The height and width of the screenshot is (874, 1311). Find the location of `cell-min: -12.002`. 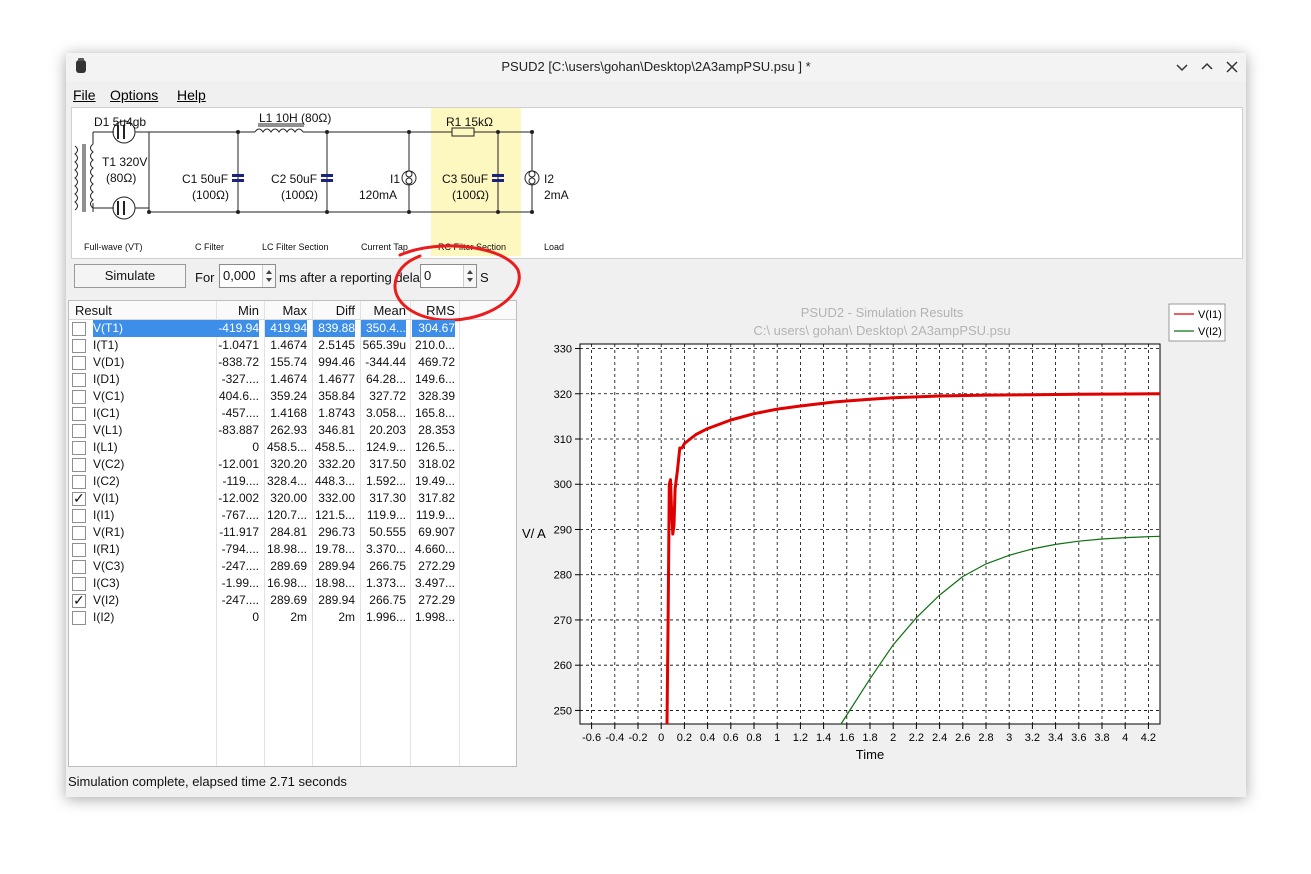

cell-min: -12.002 is located at coordinates (238, 498).